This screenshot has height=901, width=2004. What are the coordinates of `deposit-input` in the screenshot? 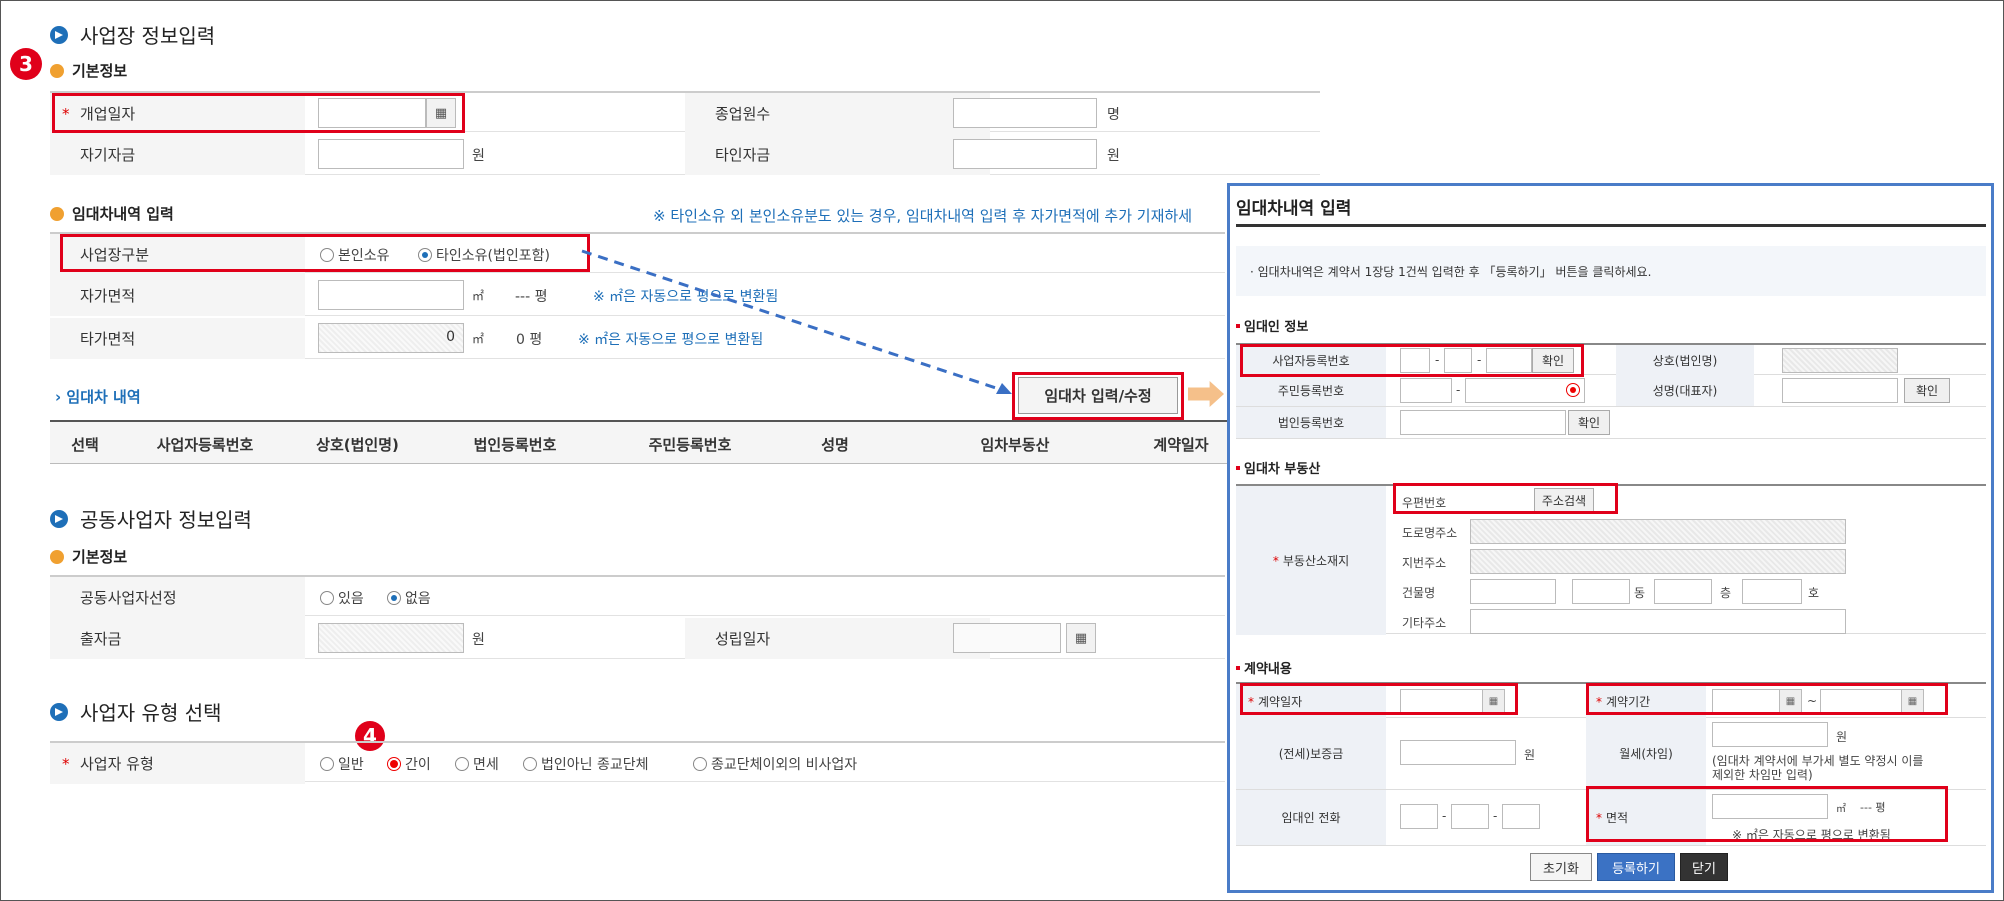 It's located at (1458, 752).